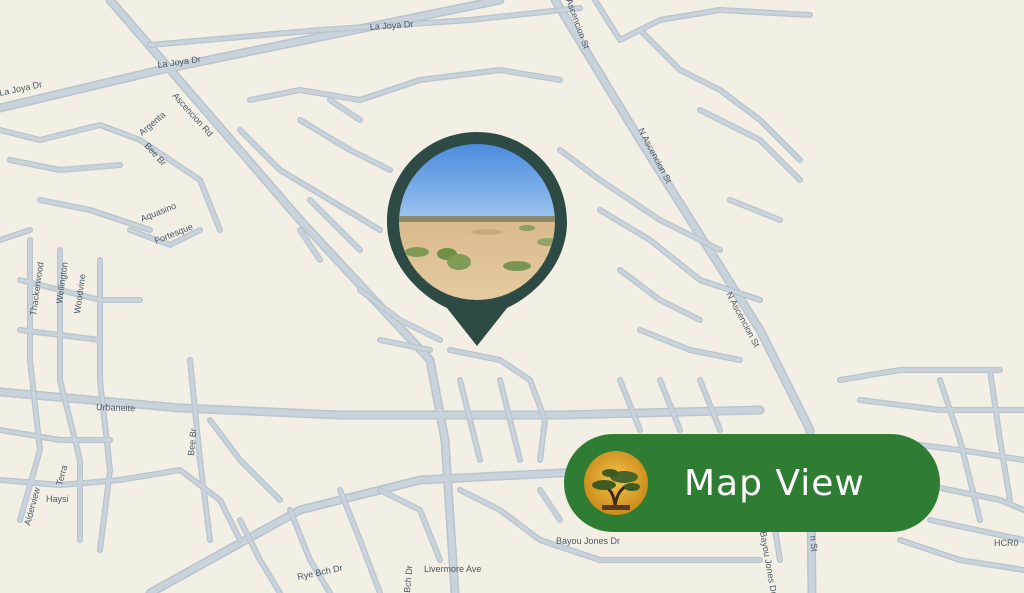  What do you see at coordinates (774, 483) in the screenshot?
I see `map-view-label: Map View` at bounding box center [774, 483].